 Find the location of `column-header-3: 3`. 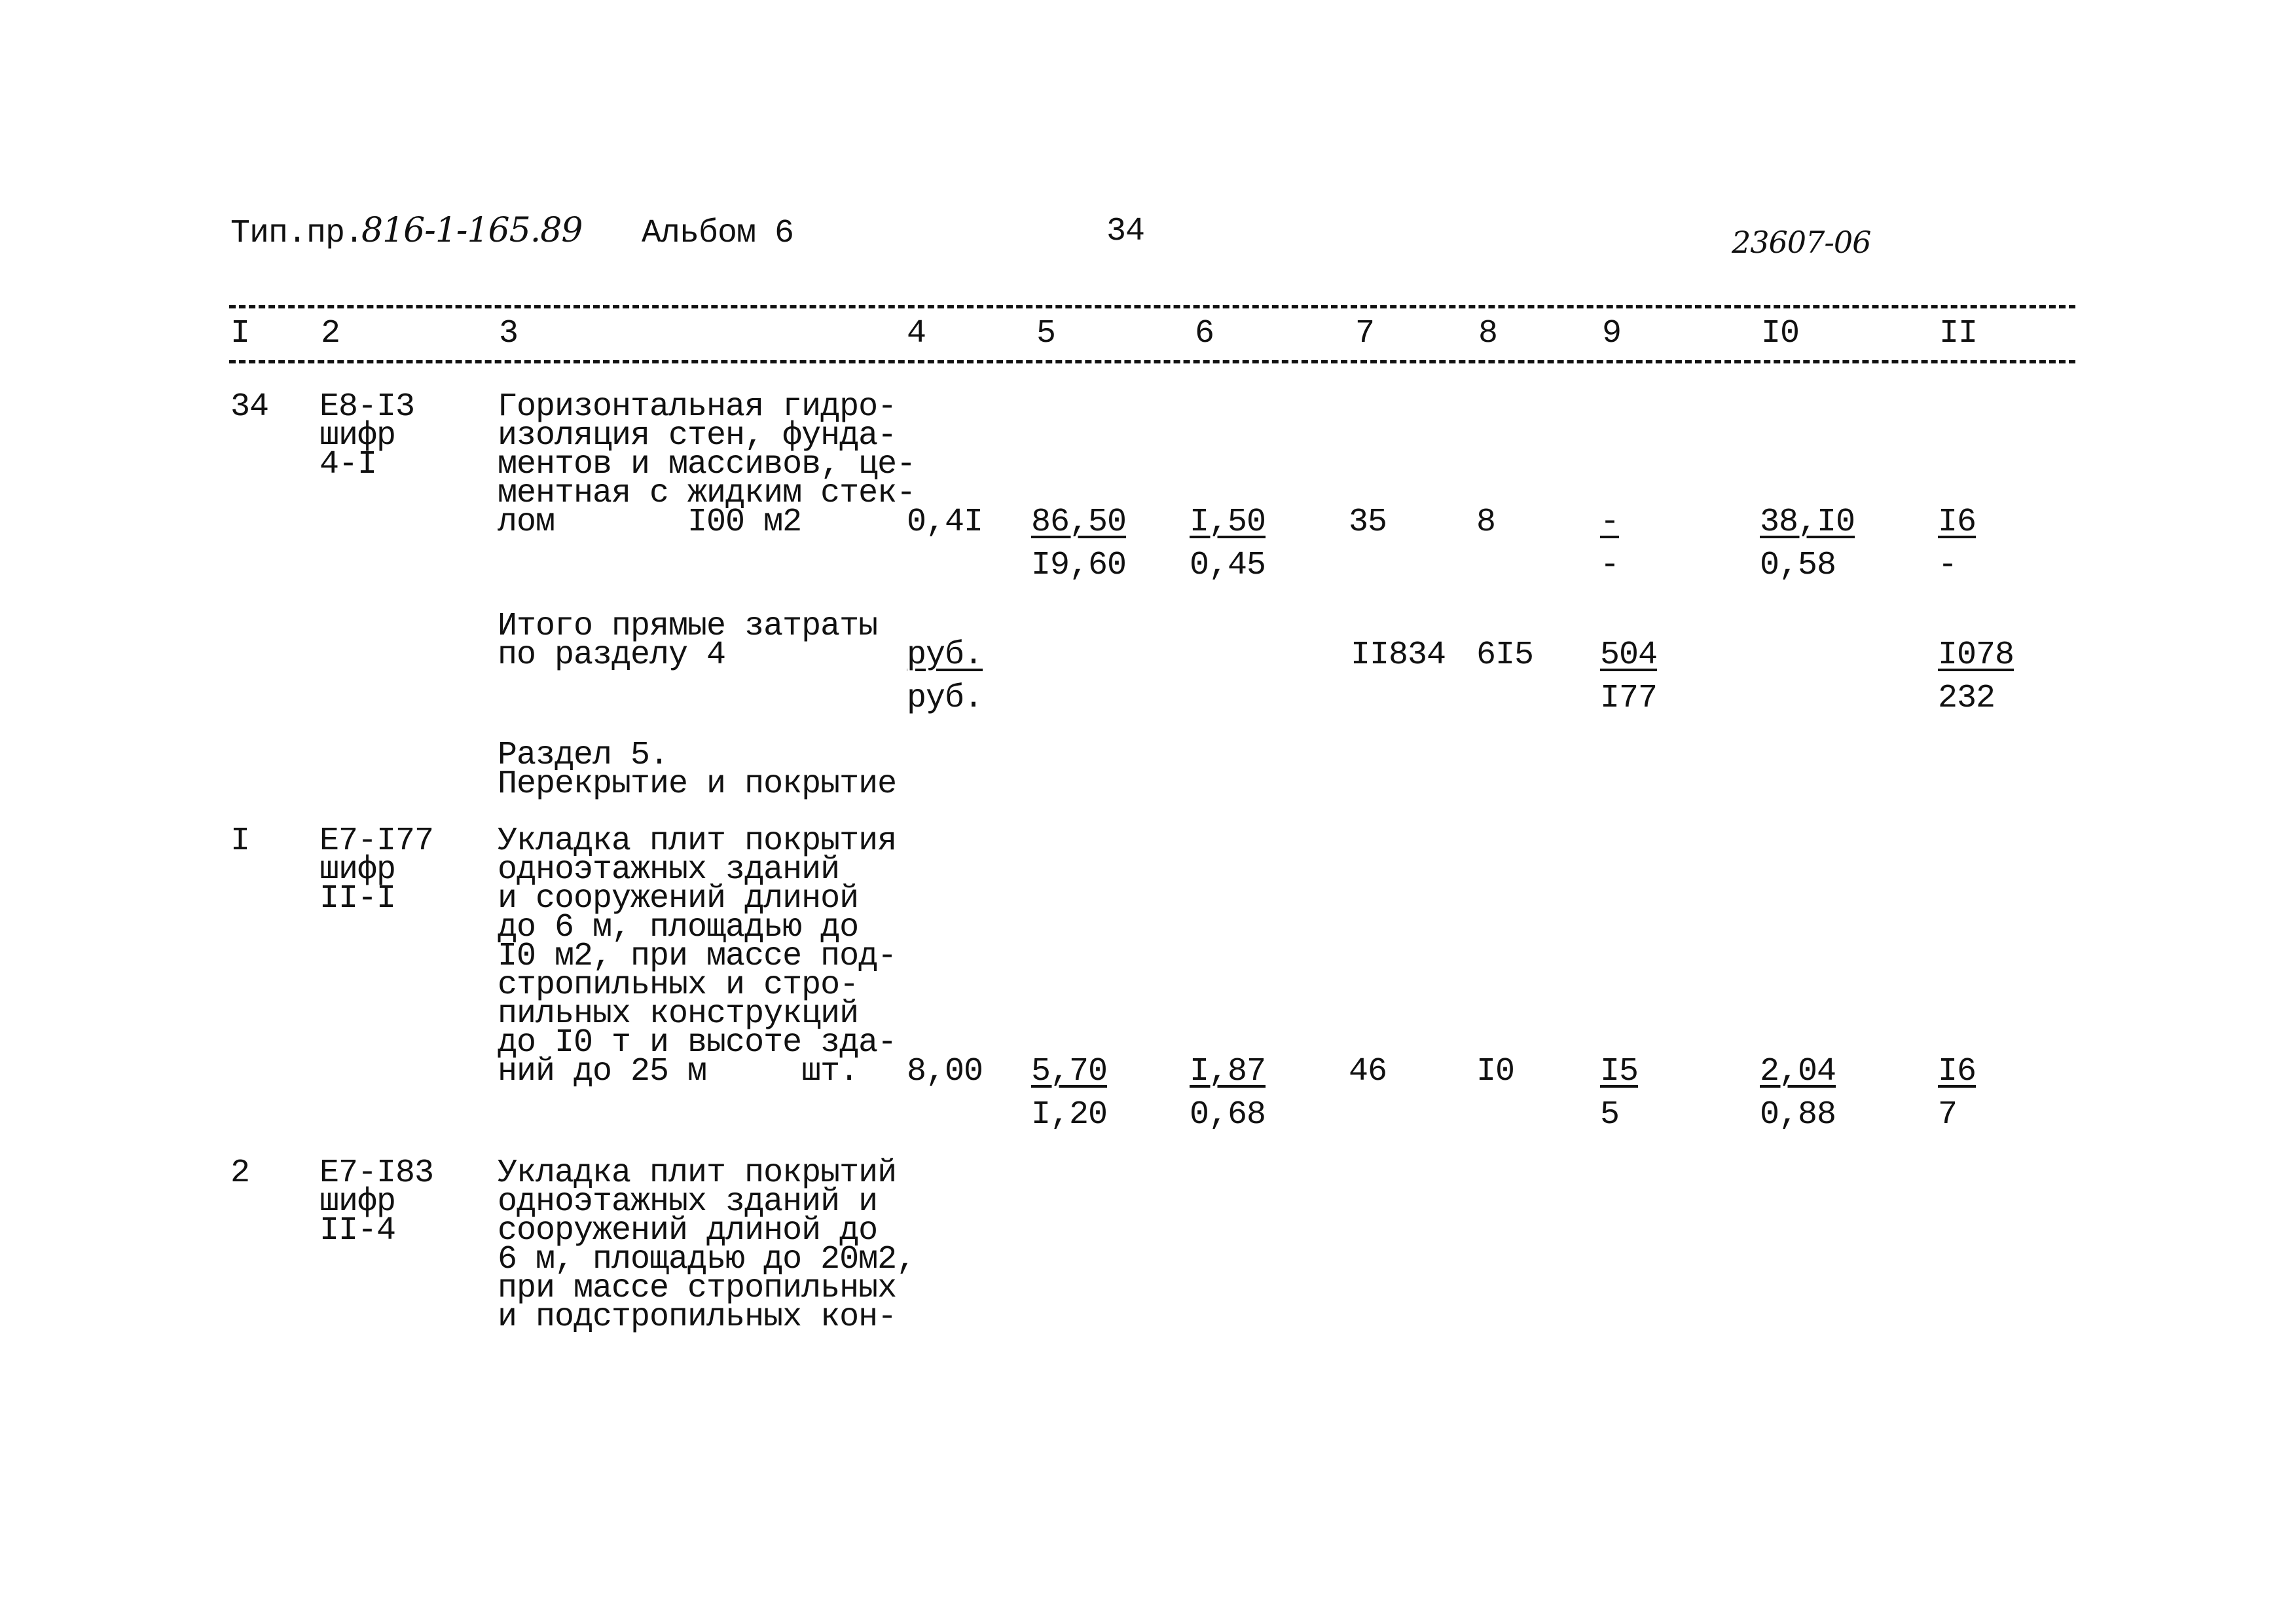

column-header-3: 3 is located at coordinates (509, 333).